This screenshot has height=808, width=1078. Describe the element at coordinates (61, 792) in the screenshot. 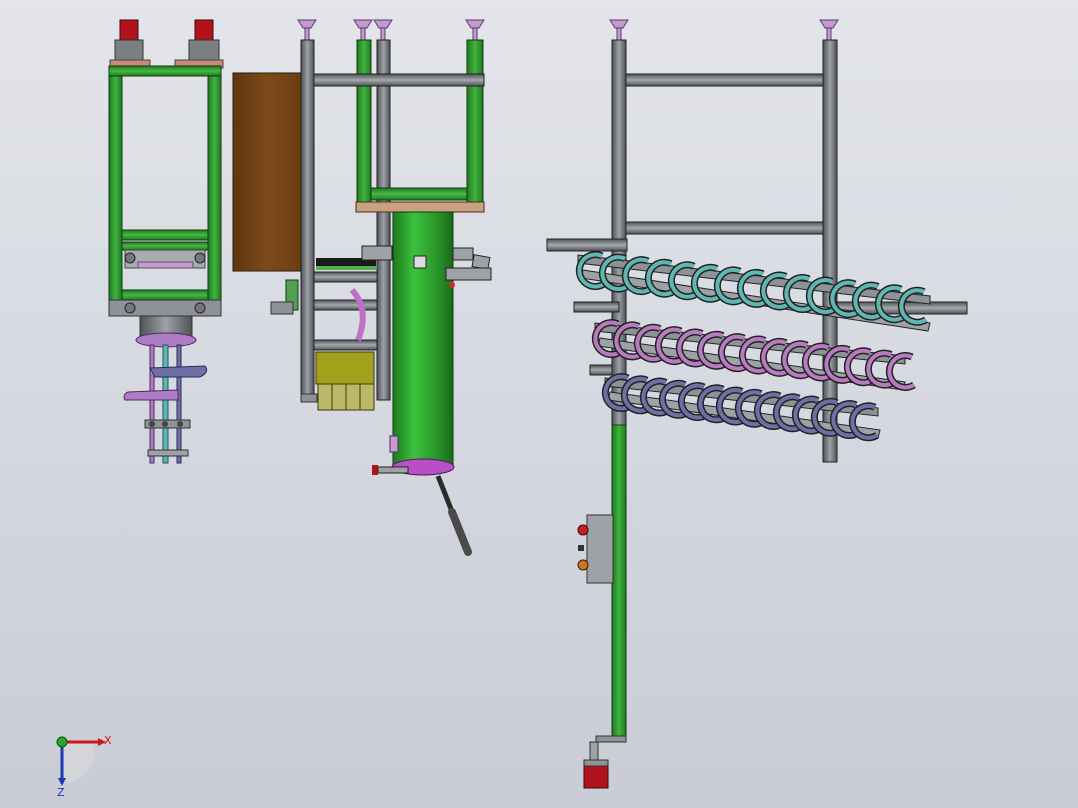

I see `triad-z-label: Z` at that location.